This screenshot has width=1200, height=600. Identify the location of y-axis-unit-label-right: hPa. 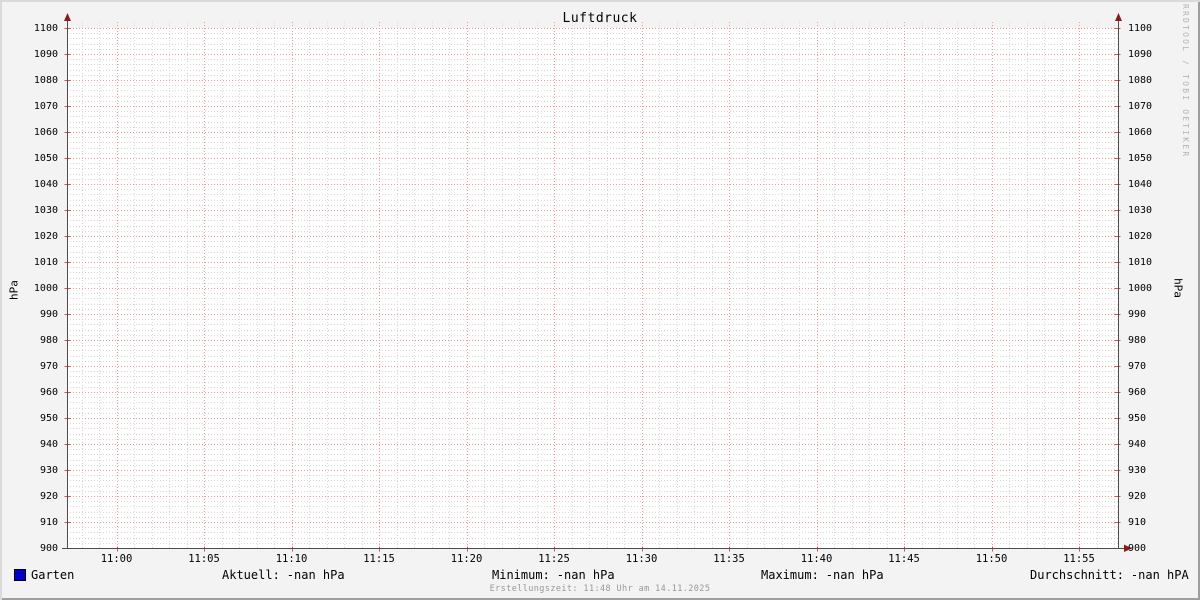
(1178, 288).